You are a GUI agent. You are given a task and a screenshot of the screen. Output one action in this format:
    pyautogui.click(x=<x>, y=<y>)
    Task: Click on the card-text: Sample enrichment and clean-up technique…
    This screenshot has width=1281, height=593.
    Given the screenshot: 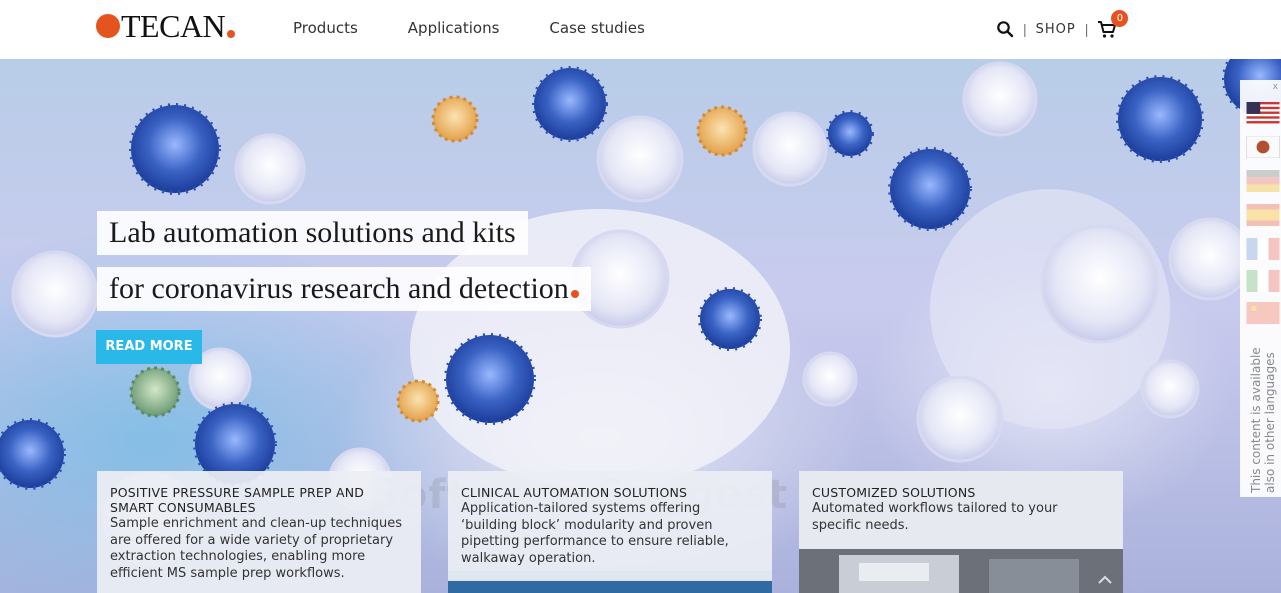 What is the action you would take?
    pyautogui.click(x=256, y=548)
    